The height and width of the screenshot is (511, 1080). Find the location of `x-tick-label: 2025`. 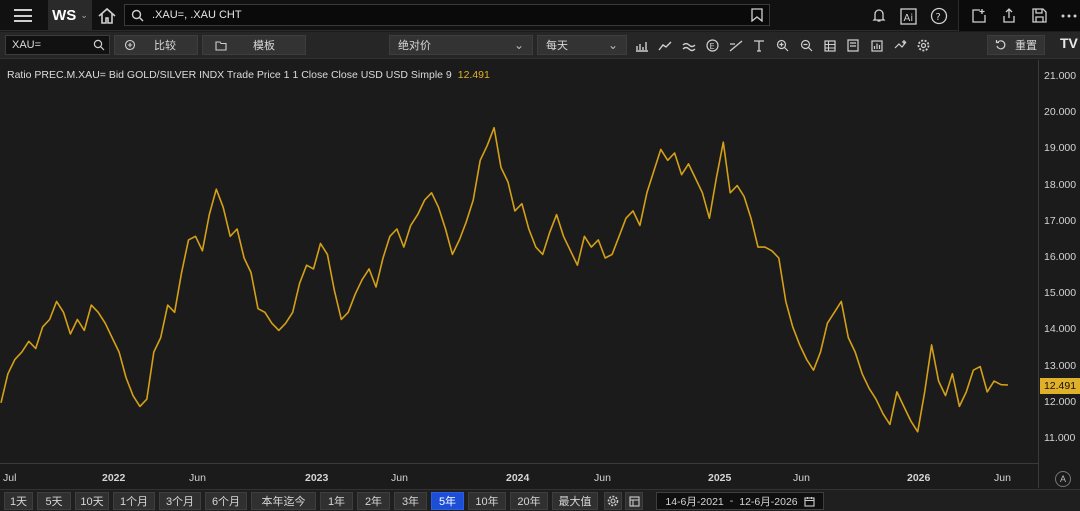

x-tick-label: 2025 is located at coordinates (720, 478).